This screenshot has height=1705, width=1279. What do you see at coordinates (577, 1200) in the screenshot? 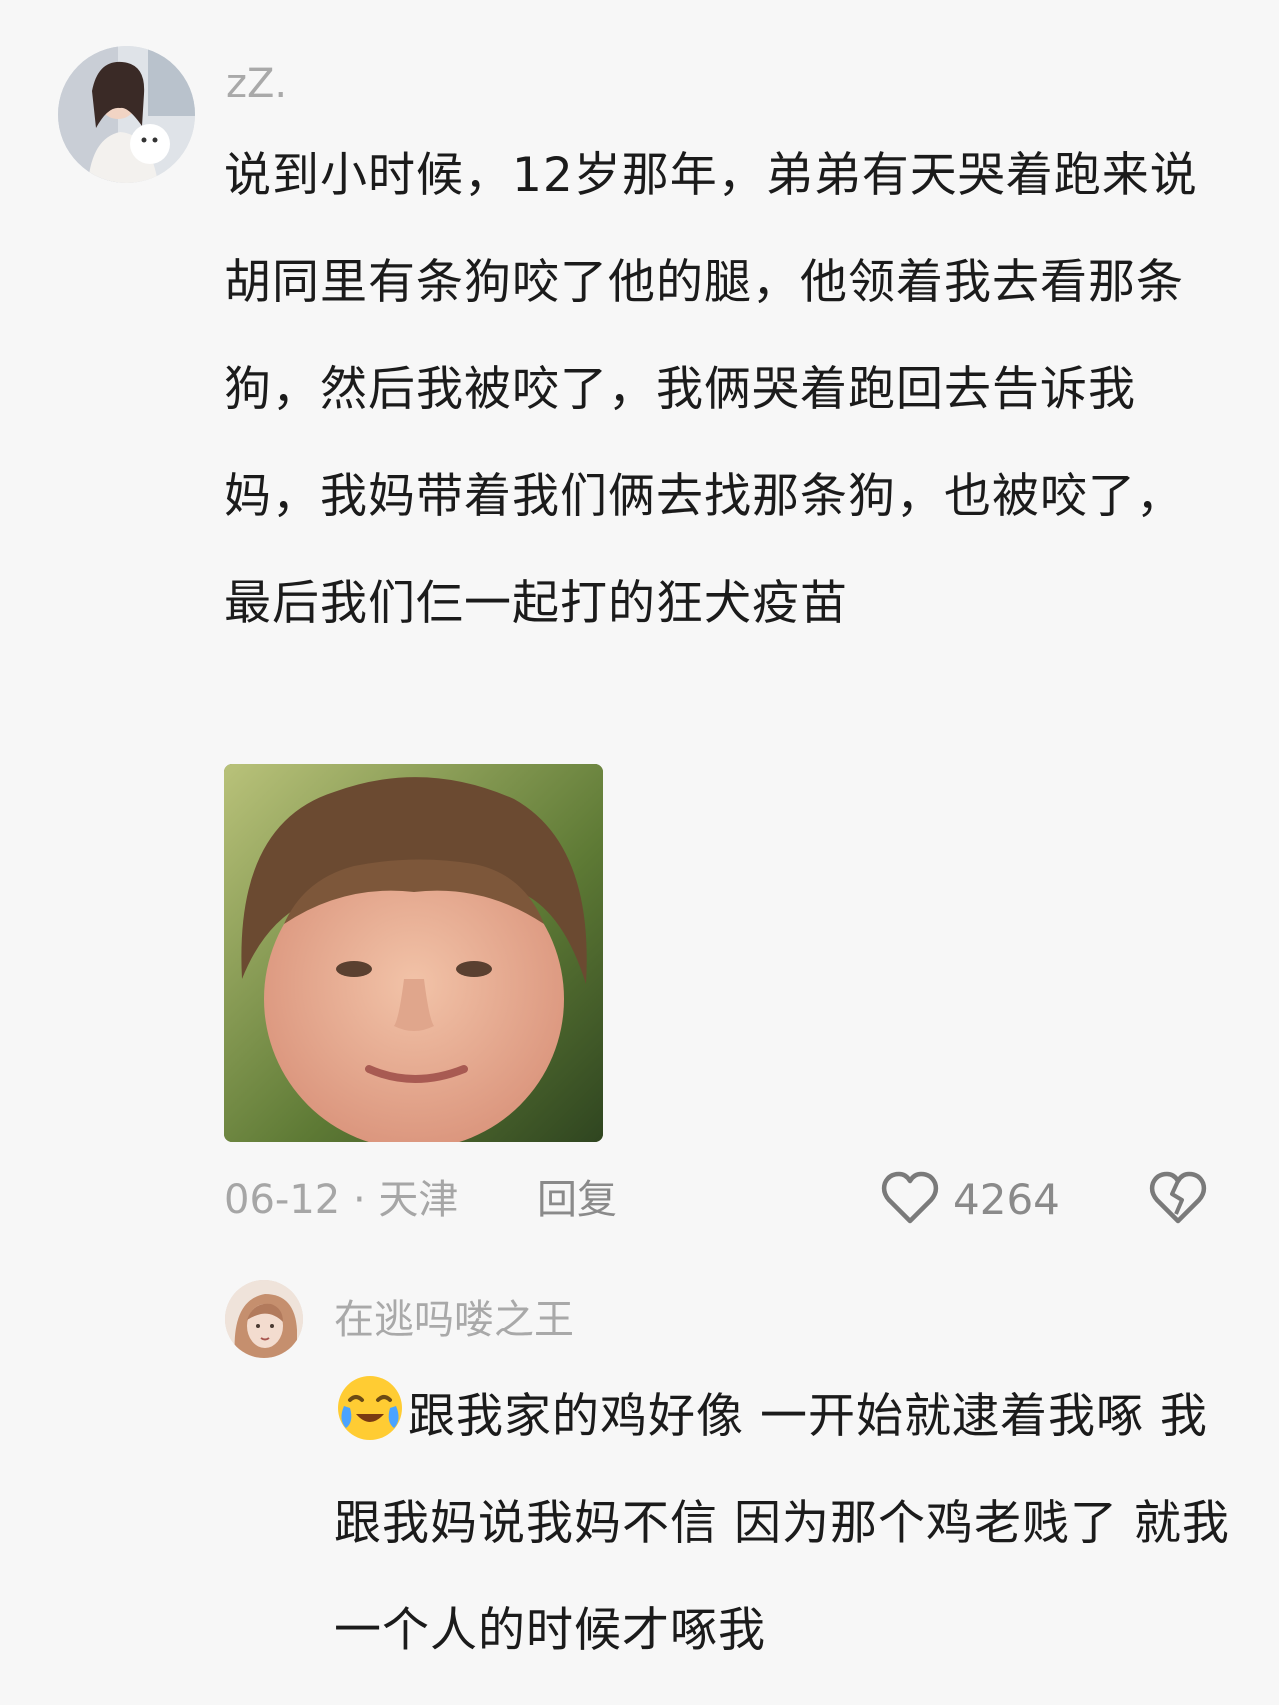
I see `reply-button: 回复` at bounding box center [577, 1200].